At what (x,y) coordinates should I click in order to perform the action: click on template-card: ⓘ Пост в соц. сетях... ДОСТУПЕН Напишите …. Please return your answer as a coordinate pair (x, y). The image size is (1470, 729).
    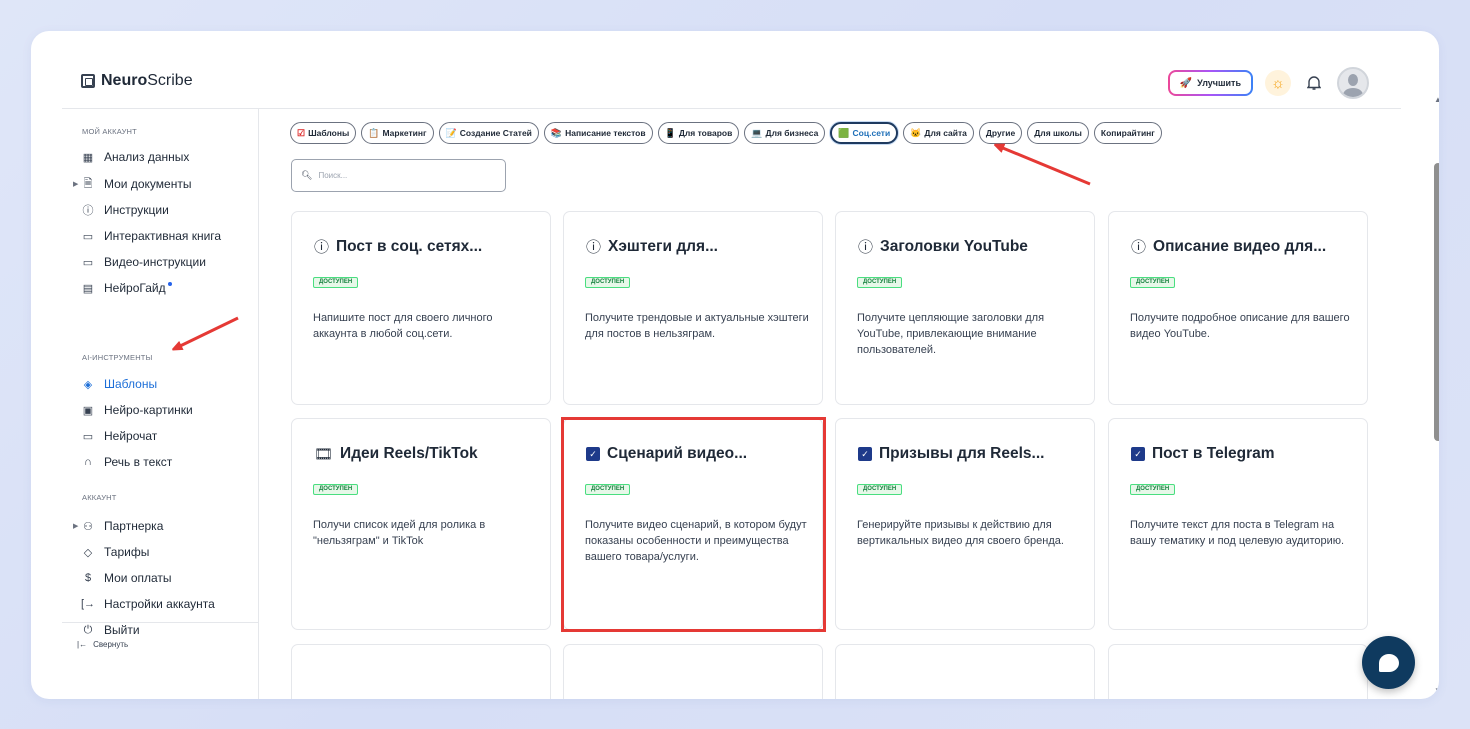
    Looking at the image, I should click on (421, 308).